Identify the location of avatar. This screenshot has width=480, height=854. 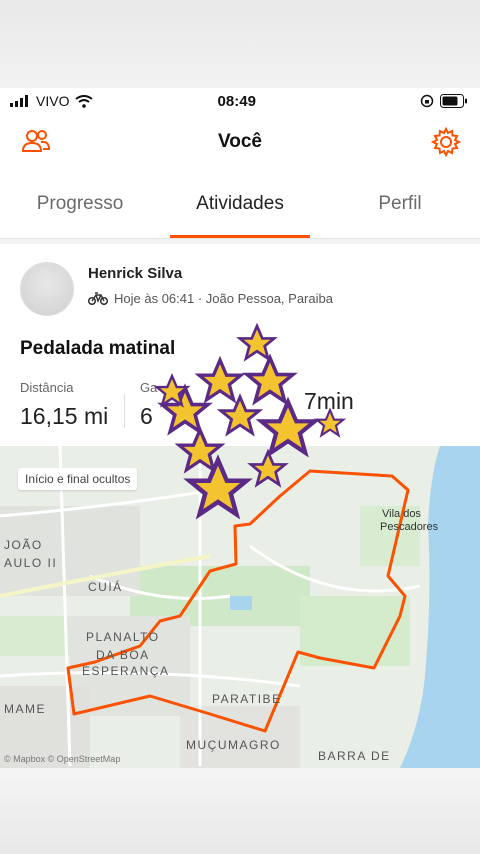
(47, 289).